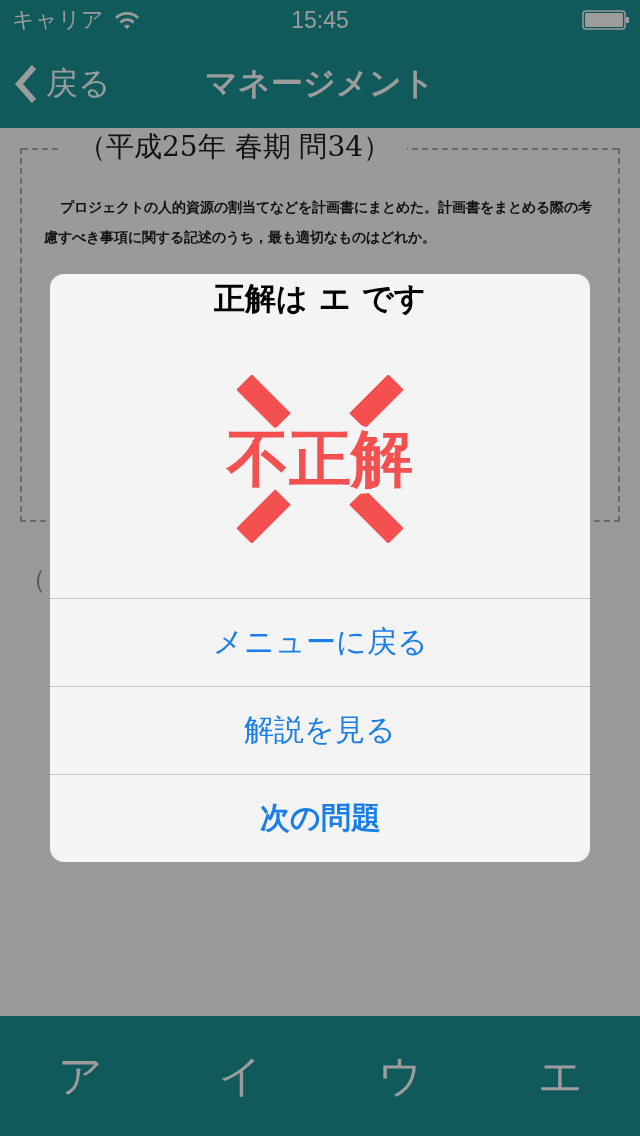 The height and width of the screenshot is (1136, 640). I want to click on chevron-left-icon, so click(26, 84).